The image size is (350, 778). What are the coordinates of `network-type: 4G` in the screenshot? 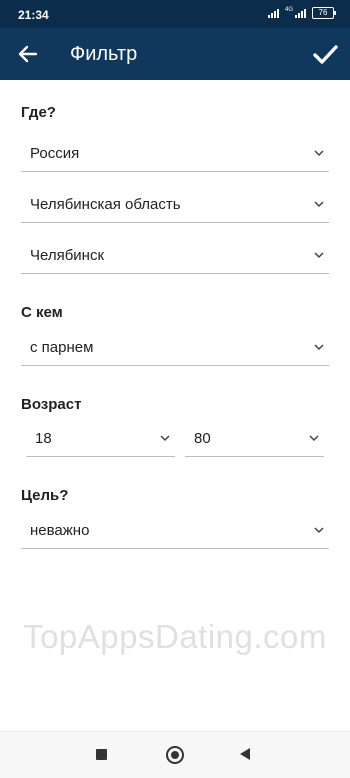 It's located at (288, 10).